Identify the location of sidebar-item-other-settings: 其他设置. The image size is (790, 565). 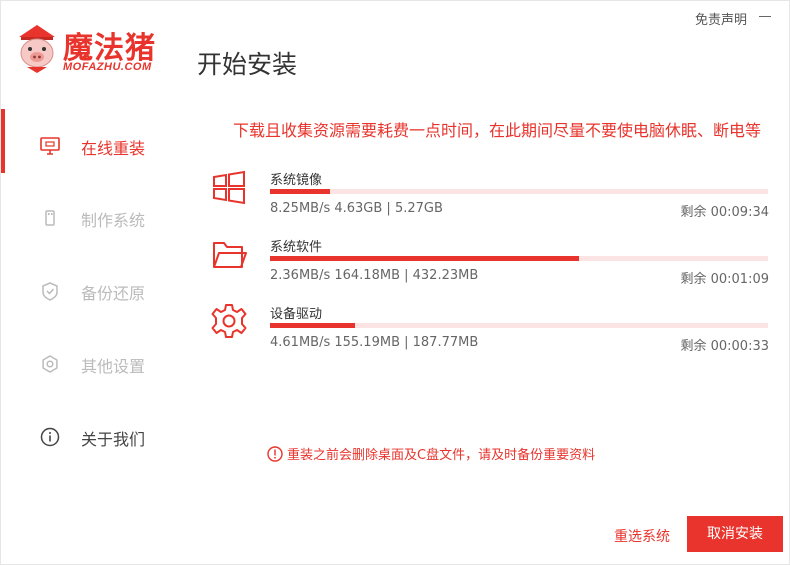
(91, 361).